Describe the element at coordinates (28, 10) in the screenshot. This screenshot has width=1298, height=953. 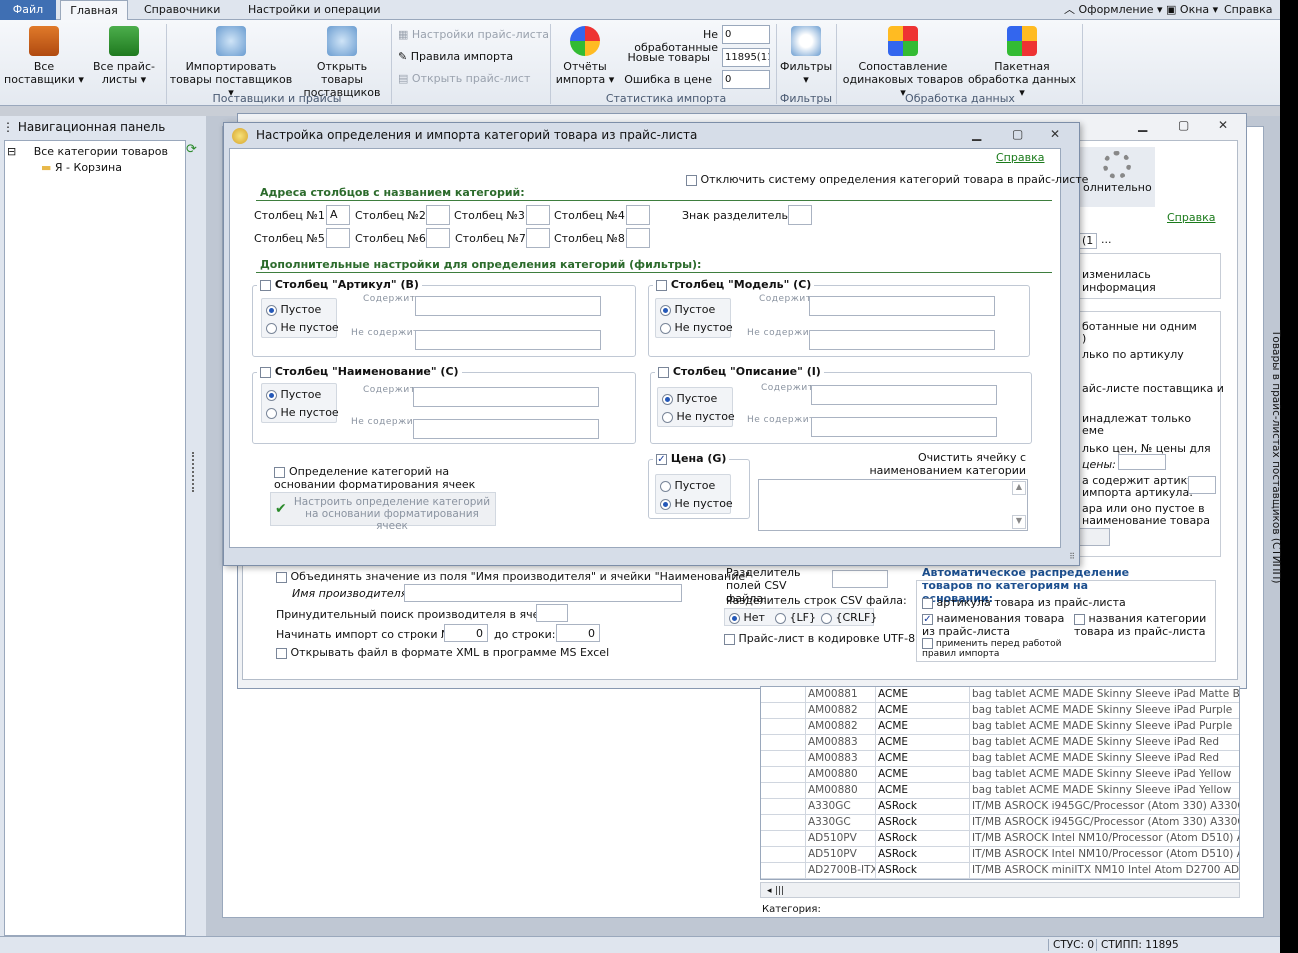
I see `tab-file: Файл` at that location.